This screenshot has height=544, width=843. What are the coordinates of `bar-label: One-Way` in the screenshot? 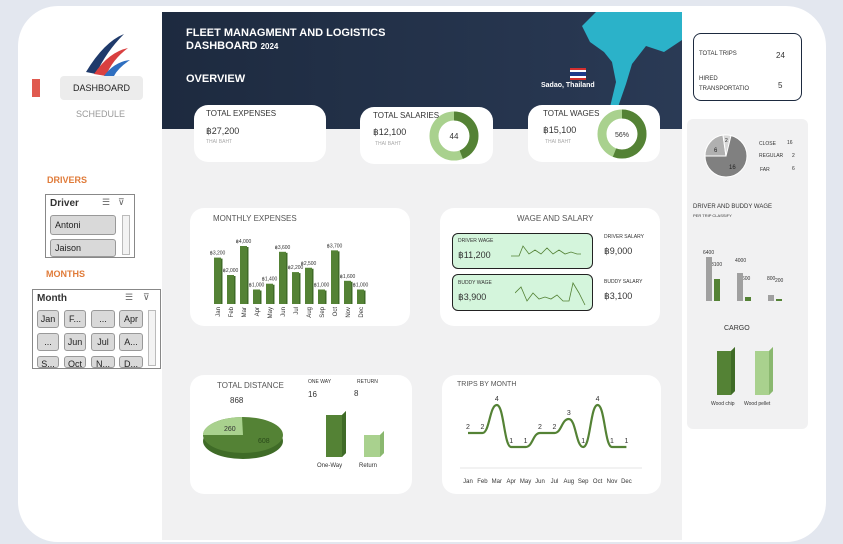 It's located at (330, 466).